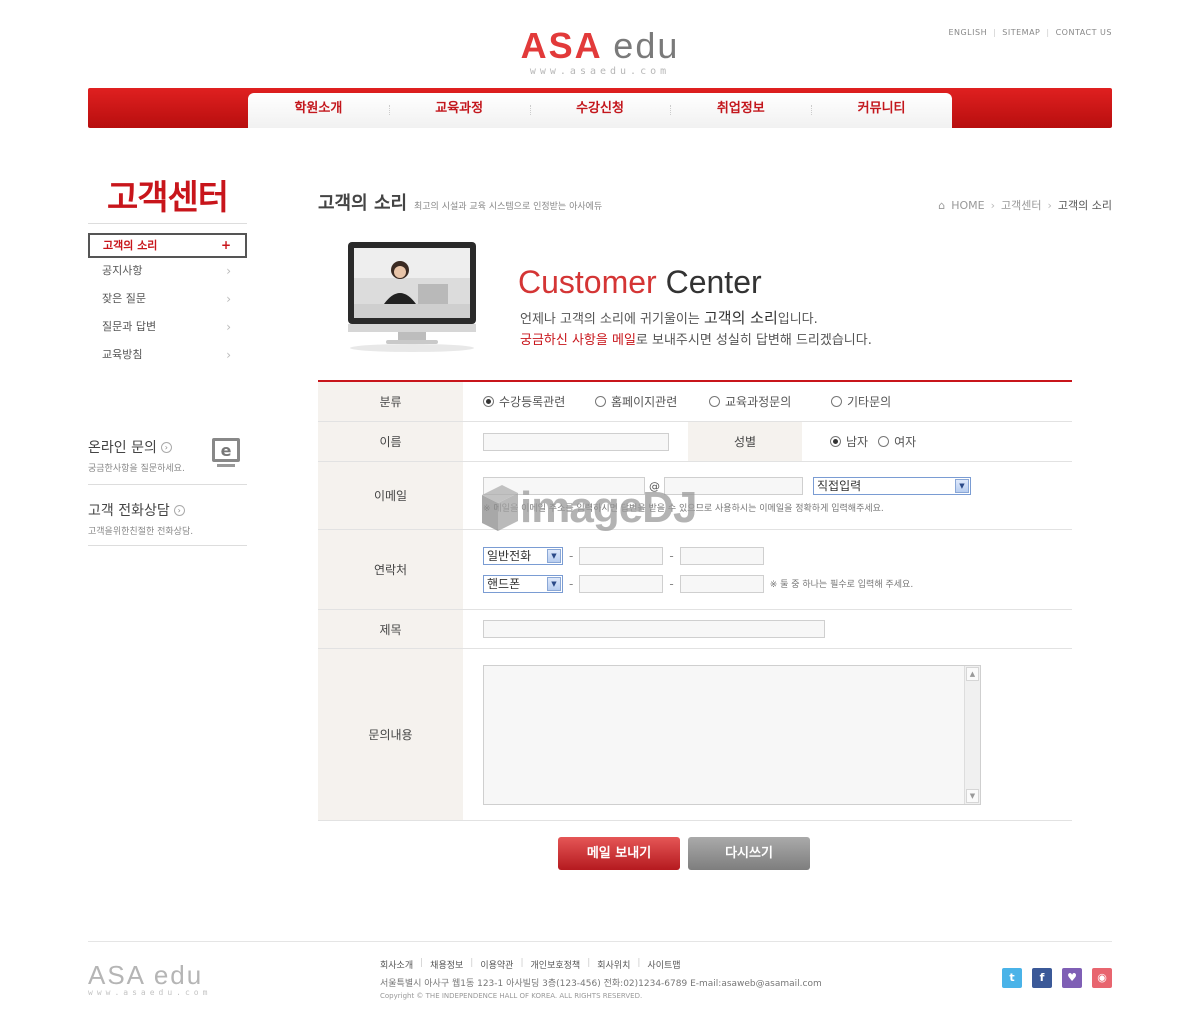 This screenshot has width=1200, height=1021. I want to click on send-mail-button: 메일 보내기, so click(619, 853).